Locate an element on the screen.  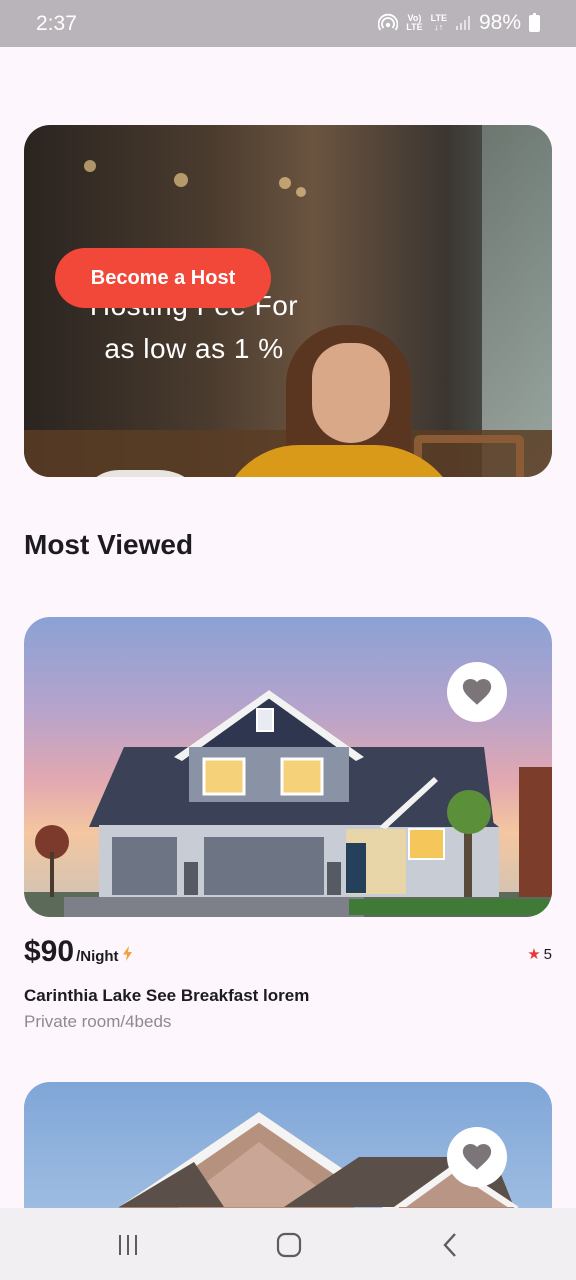
volte-icon: Vo) LTE is located at coordinates (414, 23).